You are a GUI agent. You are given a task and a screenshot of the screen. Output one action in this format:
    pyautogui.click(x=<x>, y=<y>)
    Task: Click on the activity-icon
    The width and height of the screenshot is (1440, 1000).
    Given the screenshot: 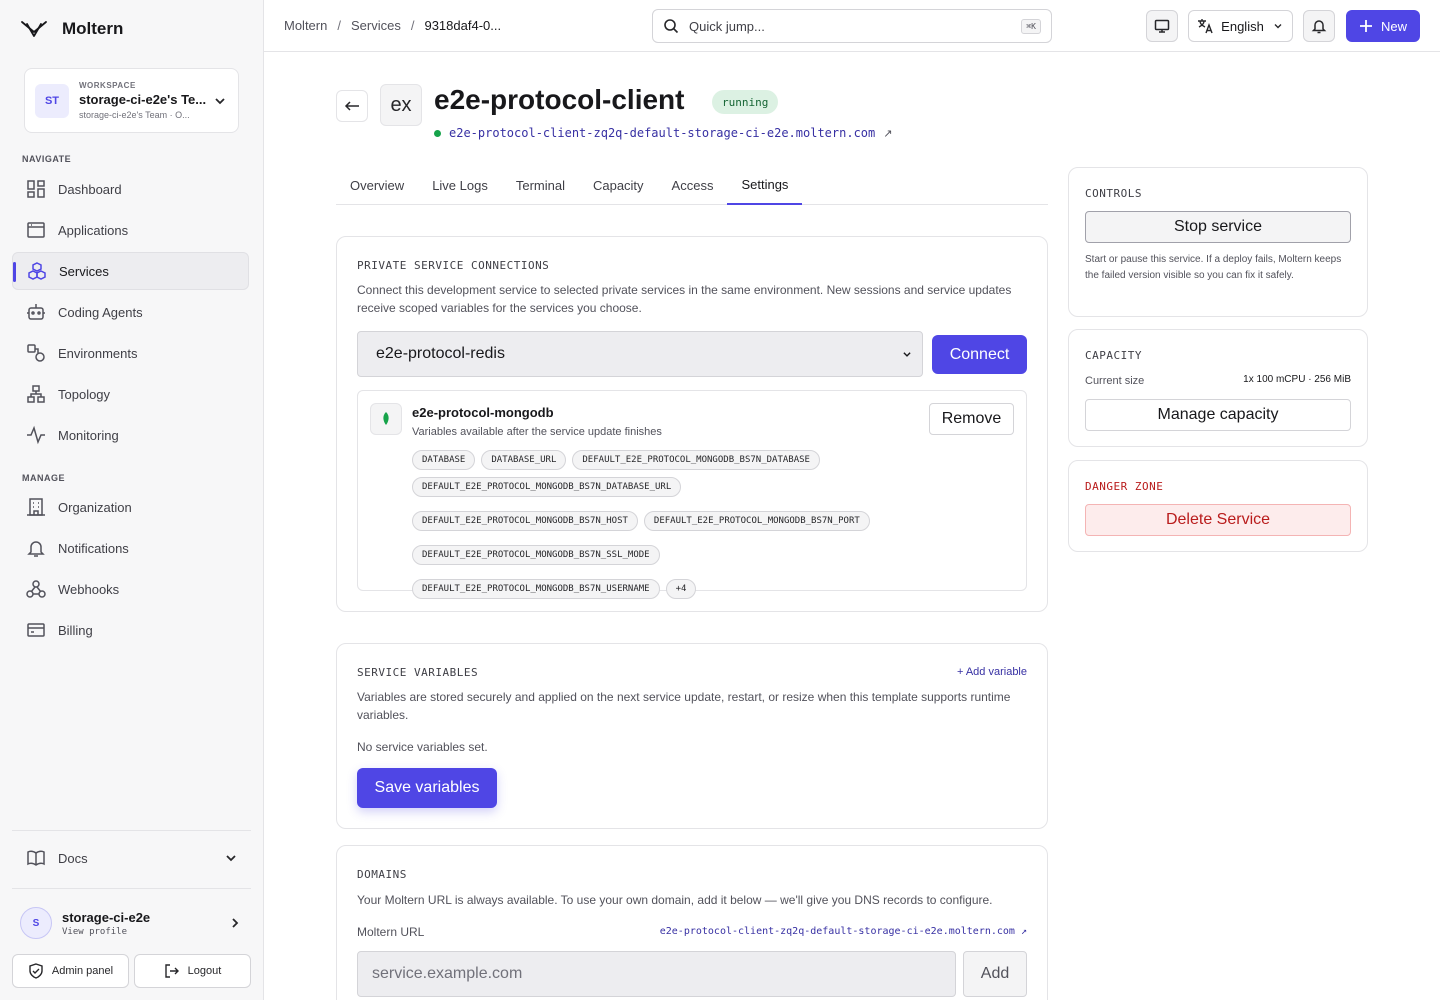 What is the action you would take?
    pyautogui.click(x=36, y=435)
    